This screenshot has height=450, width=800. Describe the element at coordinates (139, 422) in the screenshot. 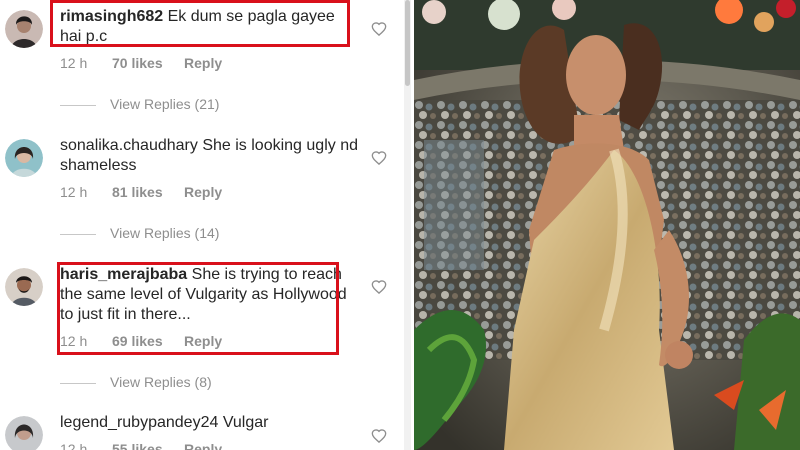

I see `comment-username: legend_rubypandey24` at that location.